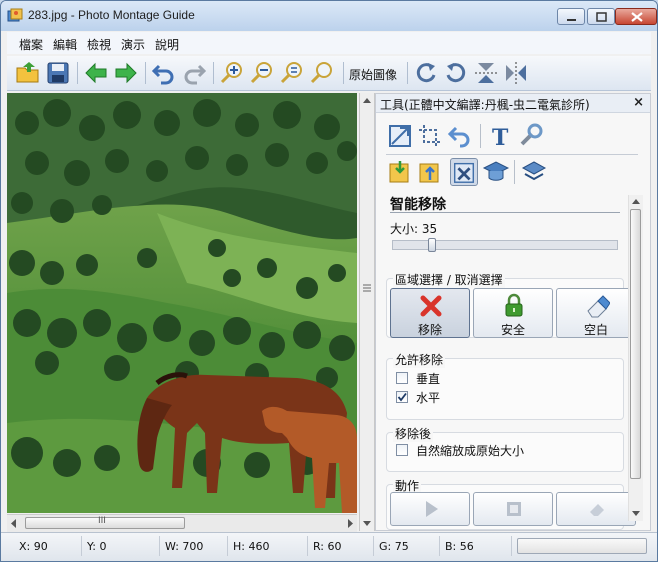  What do you see at coordinates (571, 16) in the screenshot?
I see `minimize-button` at bounding box center [571, 16].